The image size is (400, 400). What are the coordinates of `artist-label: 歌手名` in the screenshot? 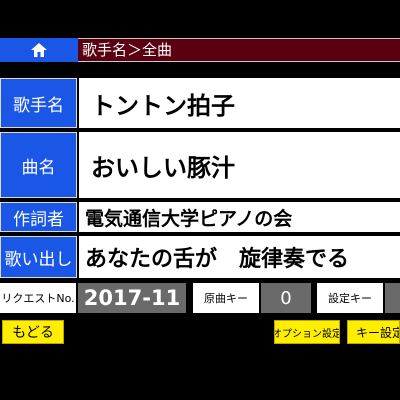 It's located at (38, 103).